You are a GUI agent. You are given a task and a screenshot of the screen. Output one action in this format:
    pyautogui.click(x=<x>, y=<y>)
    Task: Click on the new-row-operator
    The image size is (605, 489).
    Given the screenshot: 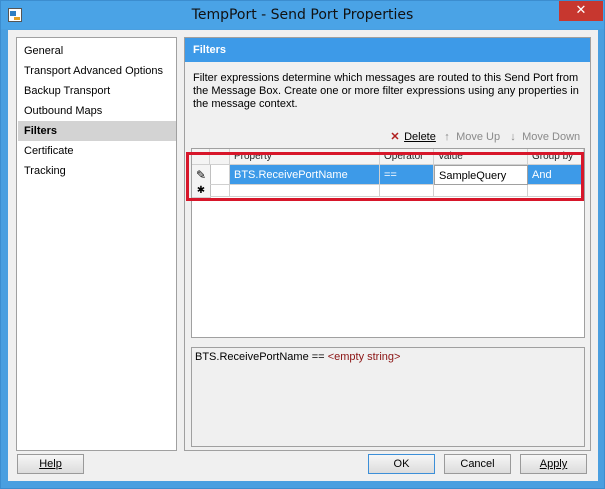 What is the action you would take?
    pyautogui.click(x=407, y=191)
    